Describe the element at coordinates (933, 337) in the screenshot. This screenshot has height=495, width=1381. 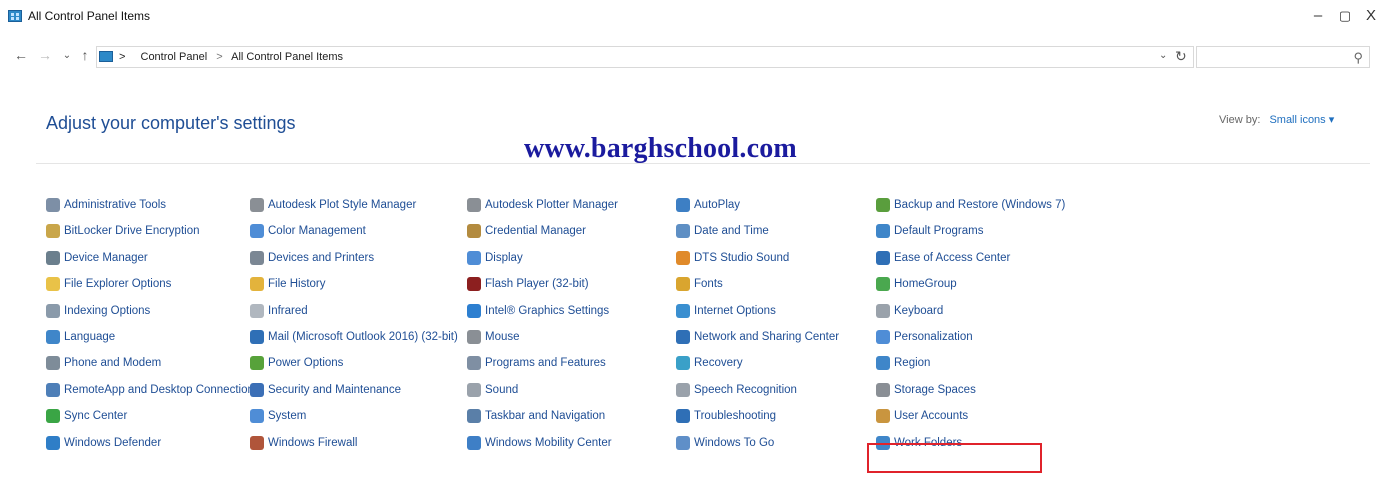
I see `item-label: Personalization` at that location.